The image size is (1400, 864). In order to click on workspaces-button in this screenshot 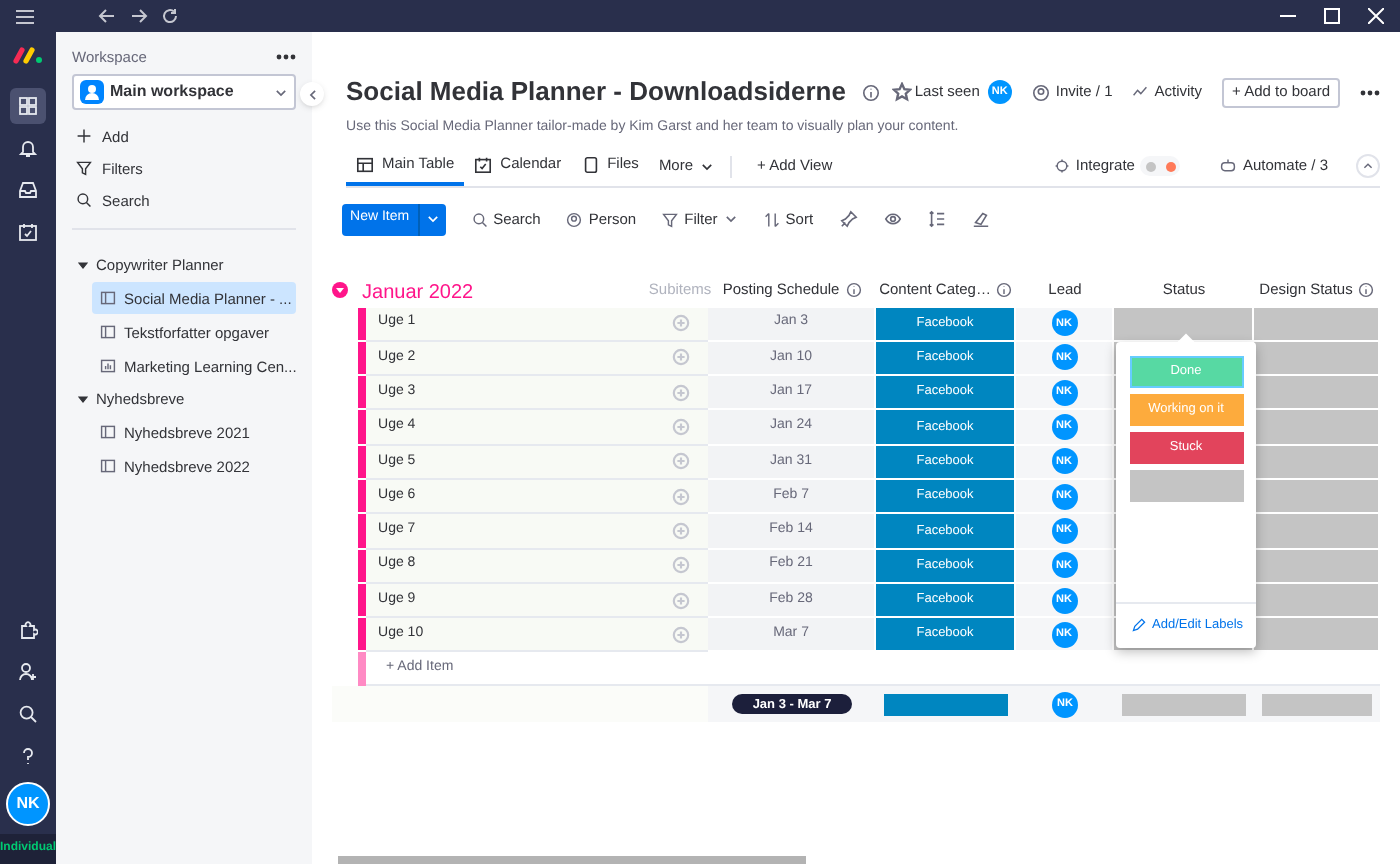, I will do `click(28, 106)`.